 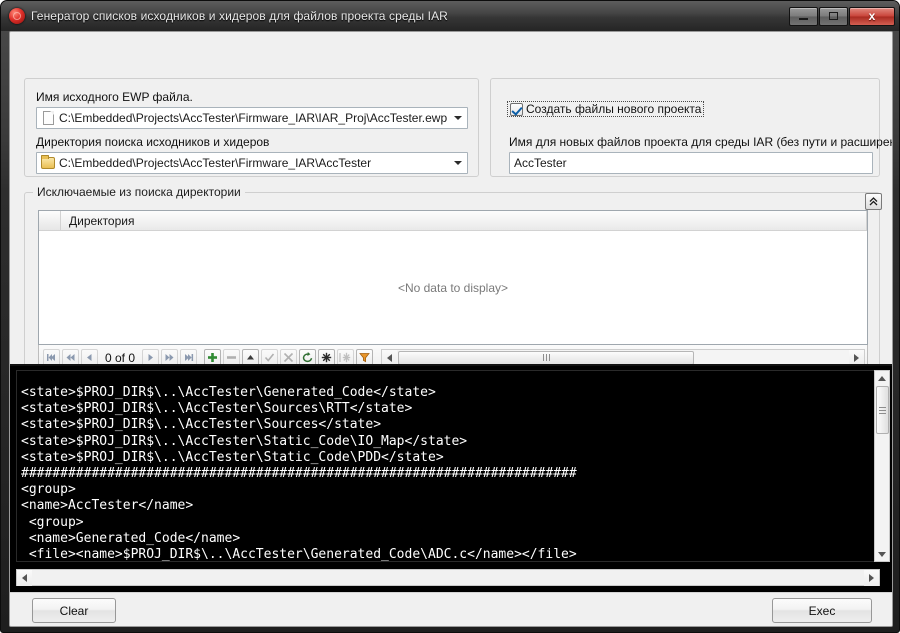 I want to click on create-new-project-checkbox: Создать файлы нового проекта, so click(x=606, y=109).